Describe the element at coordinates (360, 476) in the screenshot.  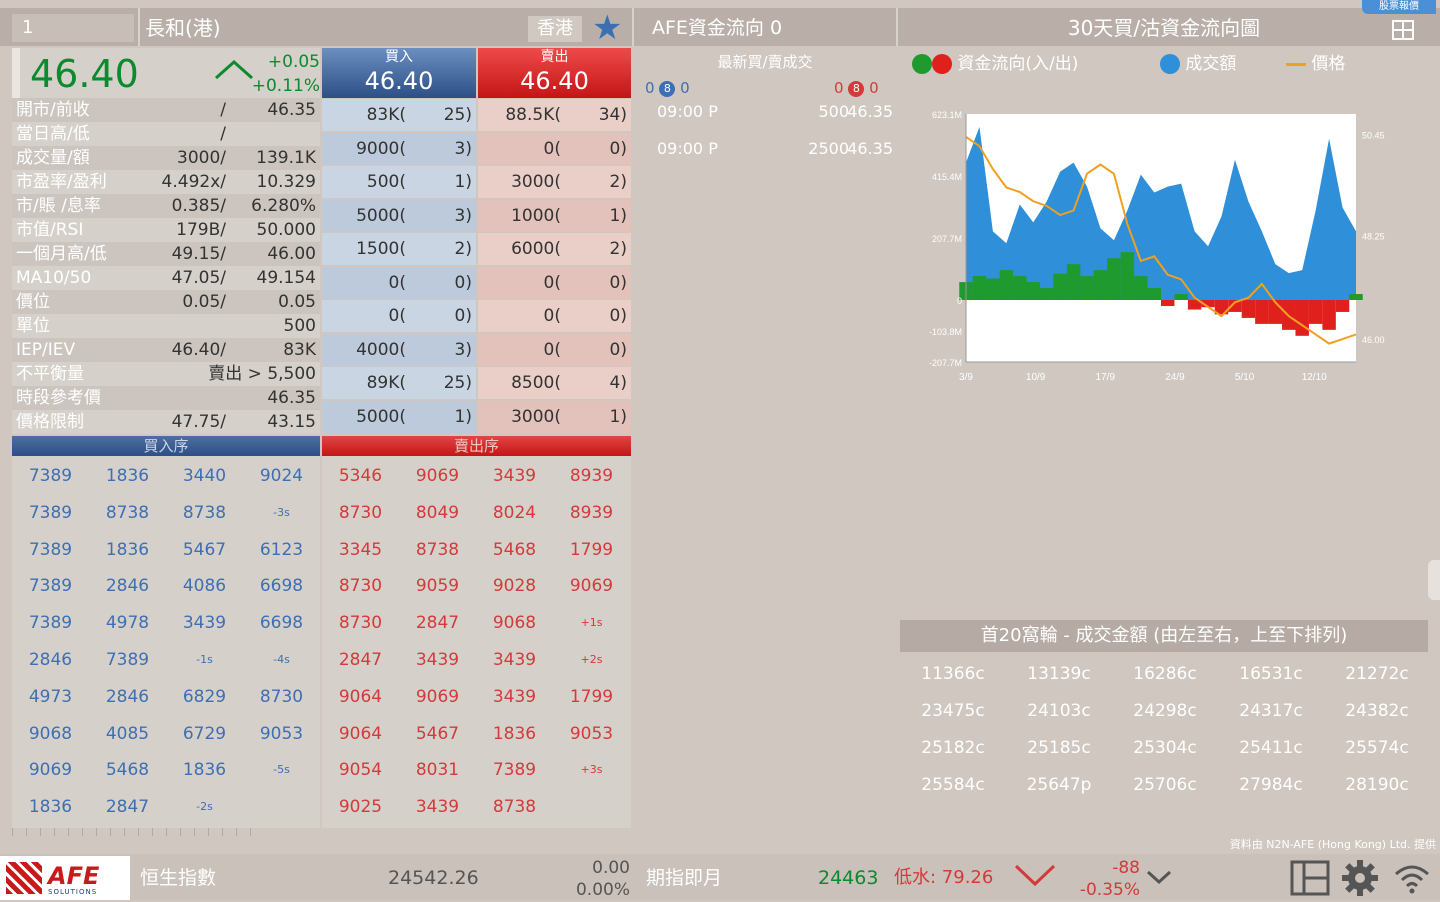
I see `ask-queue-broker: 5346` at that location.